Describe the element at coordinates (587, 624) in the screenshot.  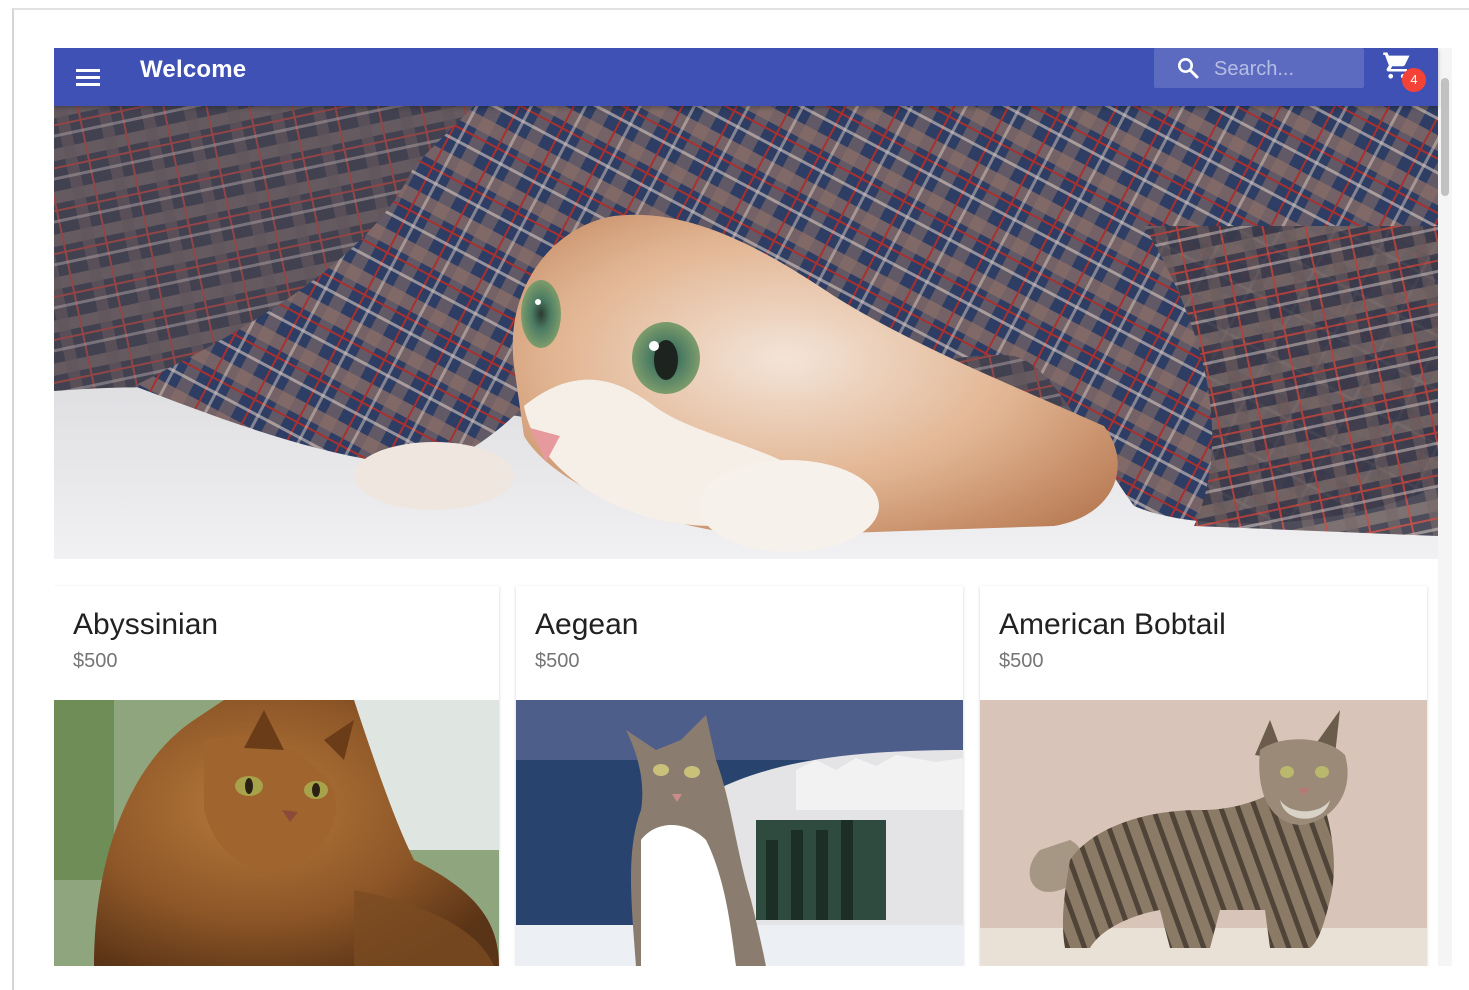
I see `product-name: Aegean` at that location.